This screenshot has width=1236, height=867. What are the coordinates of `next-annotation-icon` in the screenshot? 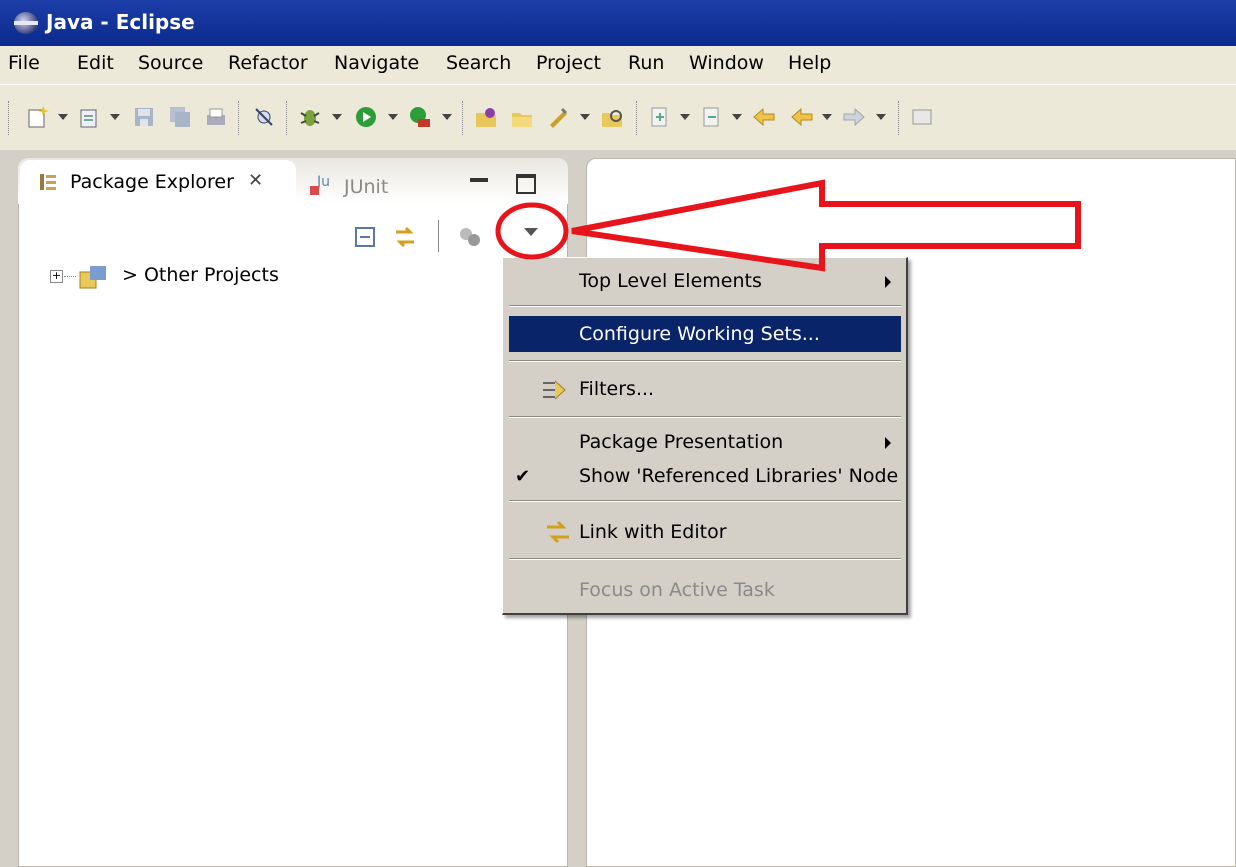 It's located at (660, 117).